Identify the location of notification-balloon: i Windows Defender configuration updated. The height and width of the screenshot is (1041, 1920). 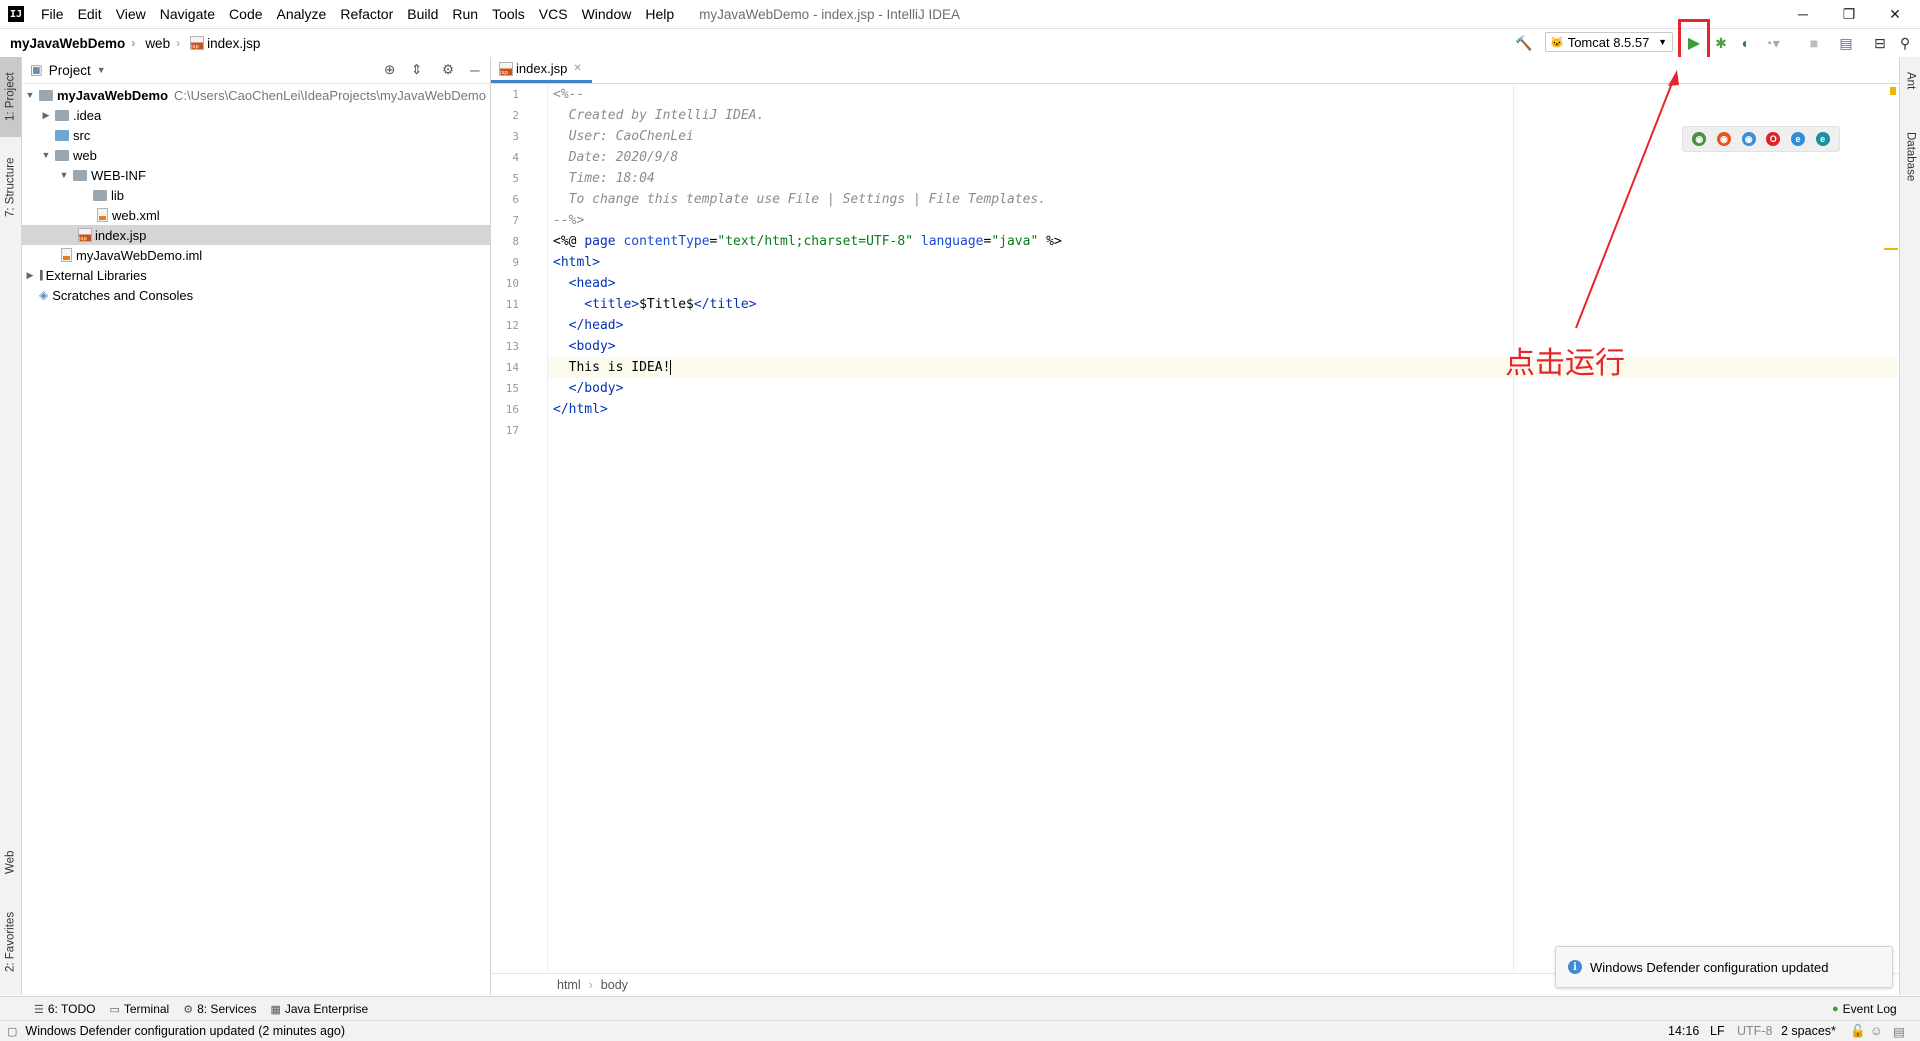
(1724, 967).